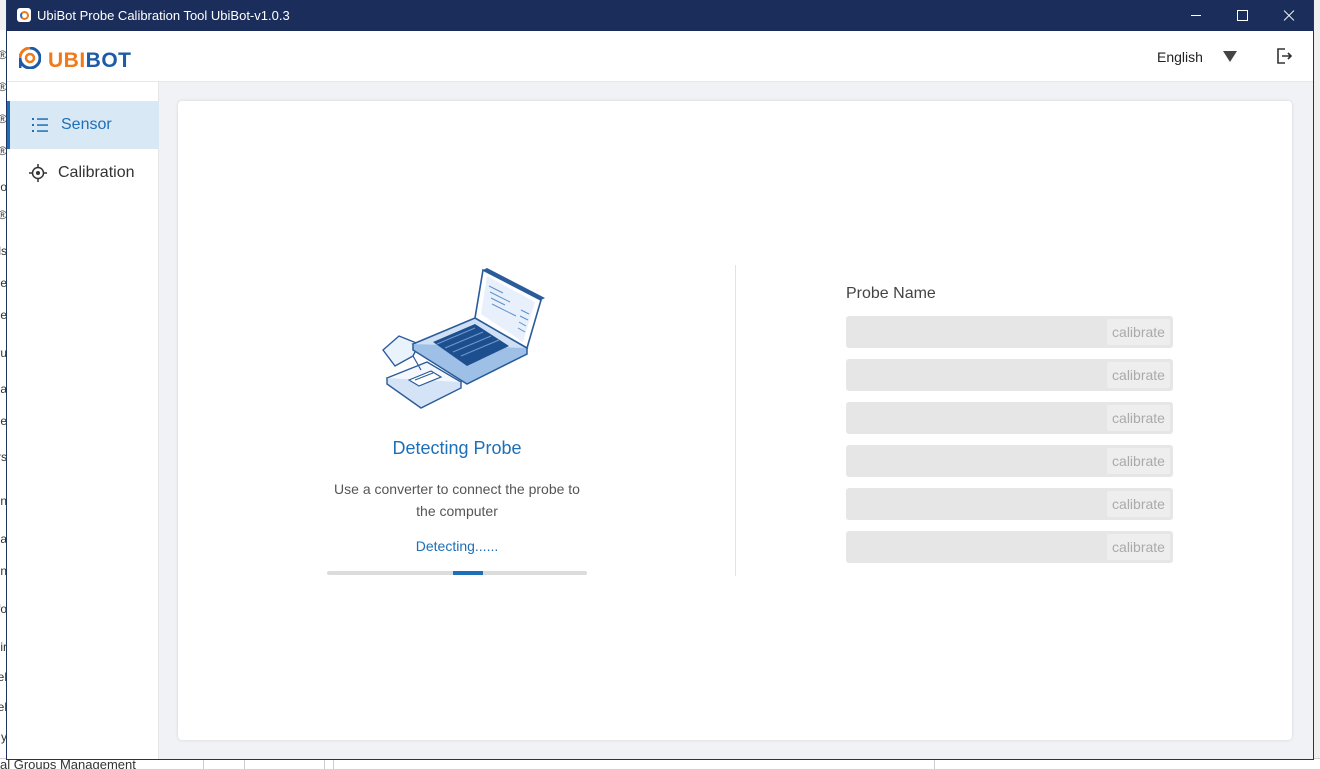 This screenshot has width=1320, height=769. I want to click on logo-ubi: UBI, so click(67, 60).